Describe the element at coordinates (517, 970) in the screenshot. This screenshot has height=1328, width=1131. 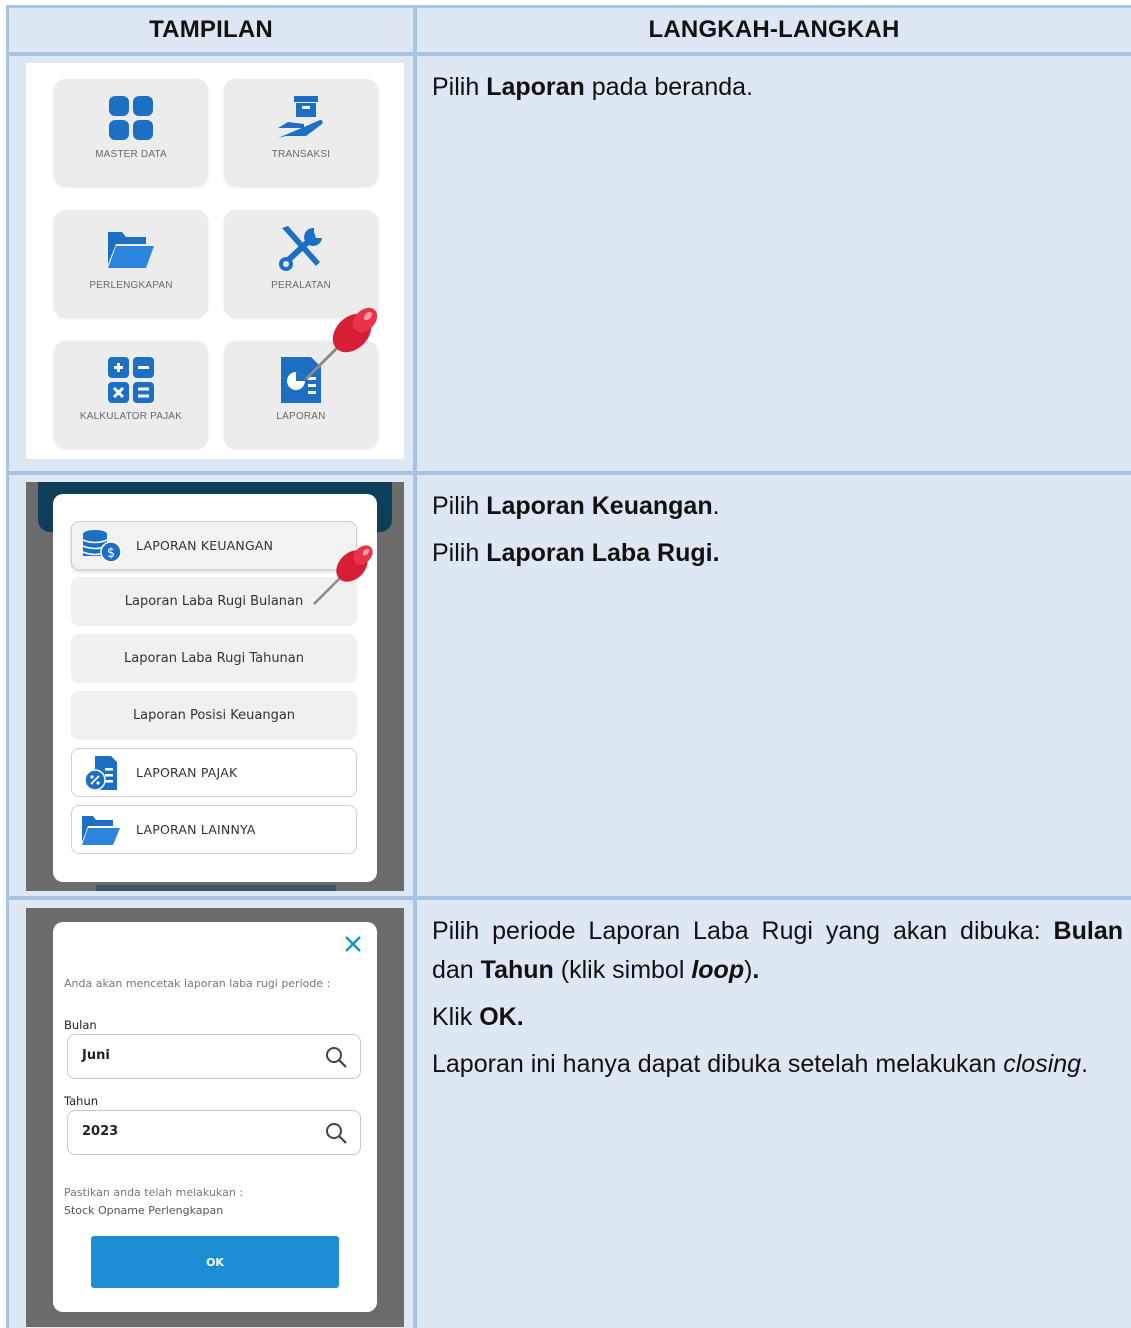
I see `step-bold: Tahun` at that location.